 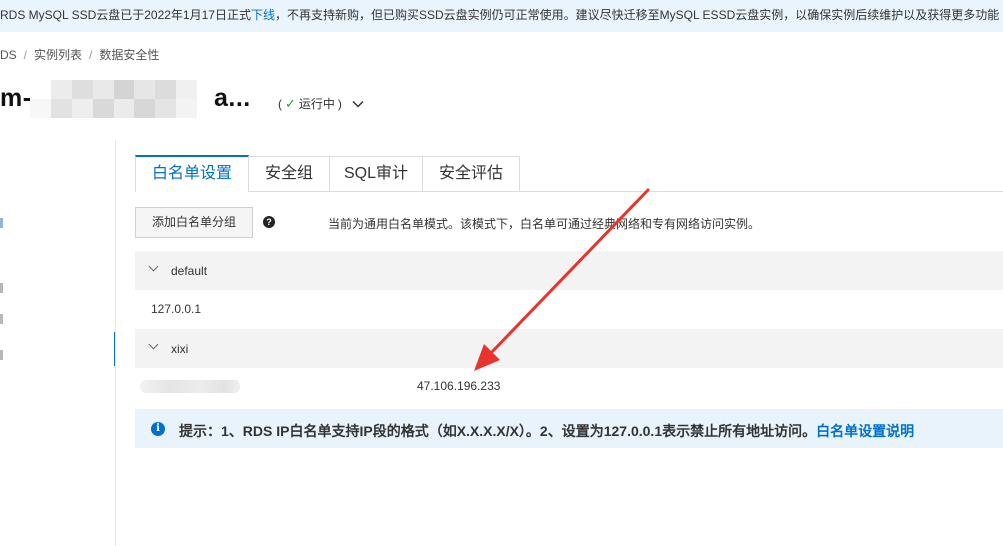 I want to click on notice-link: 下线, so click(x=263, y=15).